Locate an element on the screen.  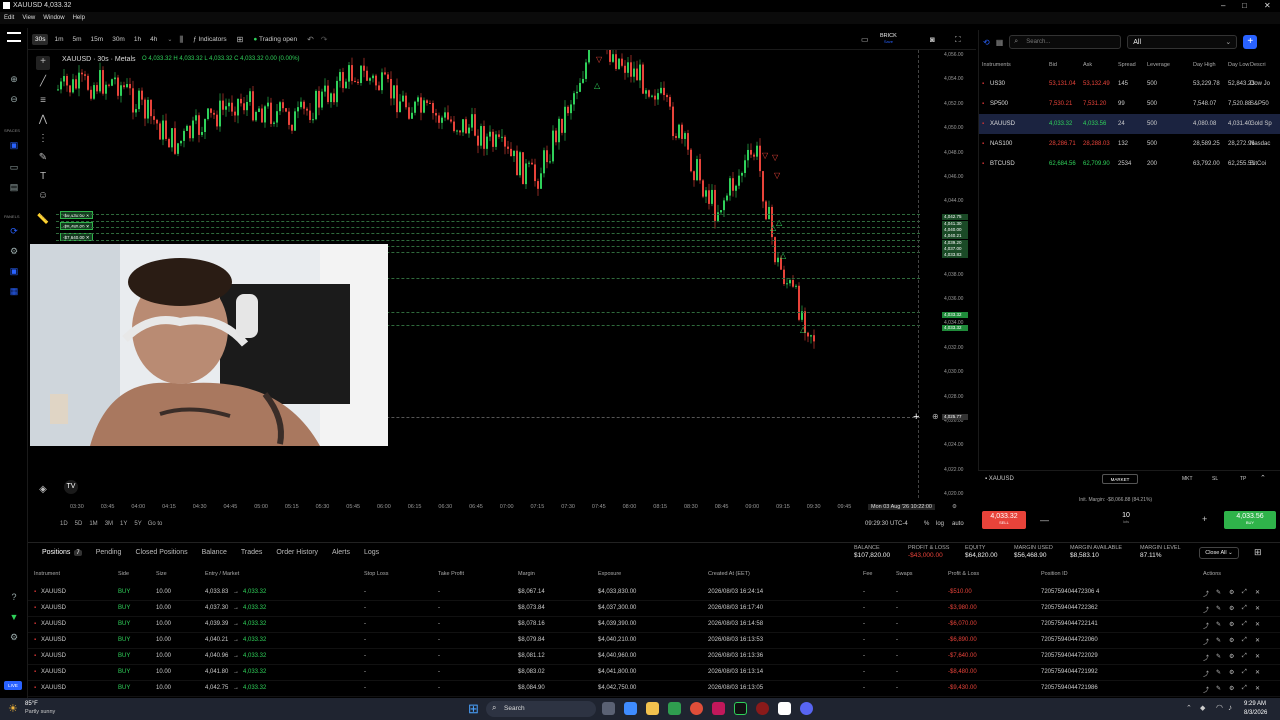
volume-icon: ♪ is located at coordinates (1230, 707).